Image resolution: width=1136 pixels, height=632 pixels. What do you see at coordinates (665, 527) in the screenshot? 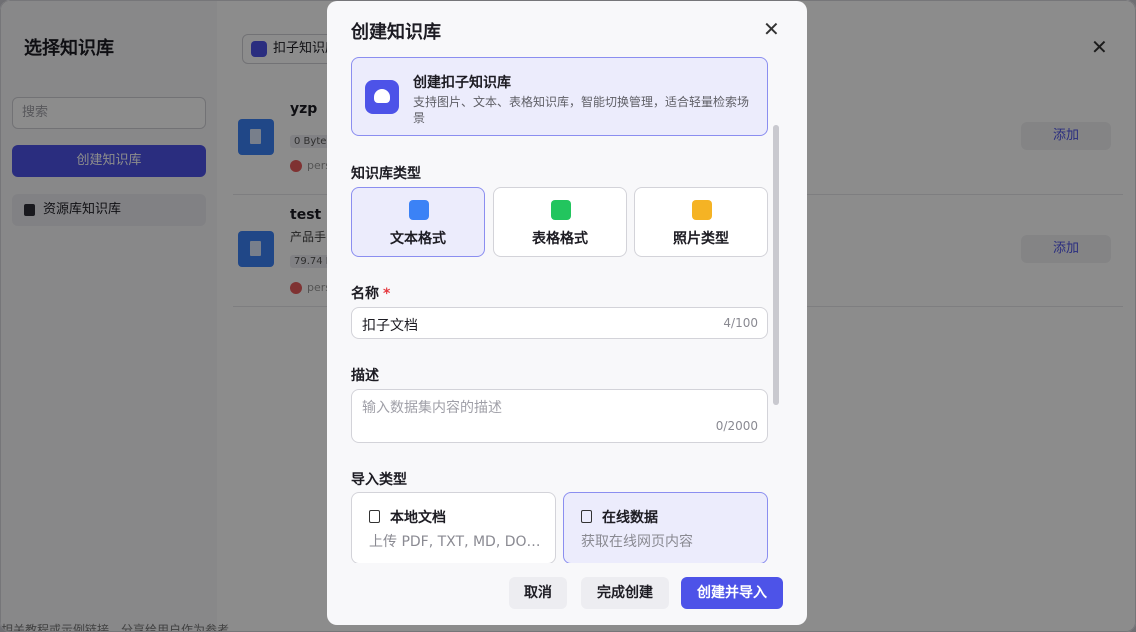
I see `import-option-online: 在线数据 获取在线网页内容` at bounding box center [665, 527].